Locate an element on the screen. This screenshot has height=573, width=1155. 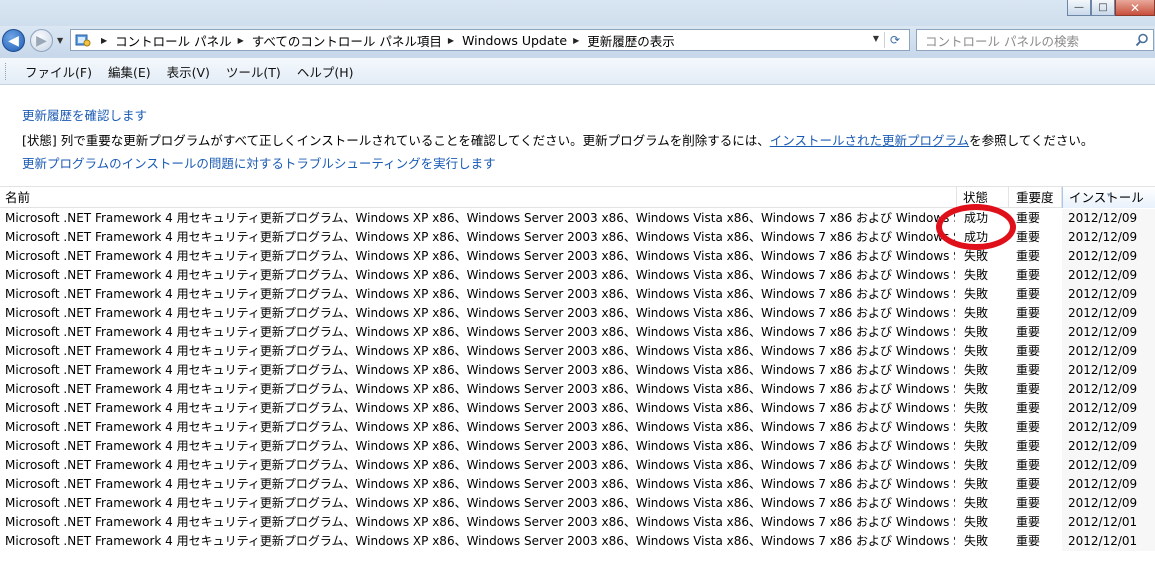
title-bar: — □ ✕ is located at coordinates (577, 13).